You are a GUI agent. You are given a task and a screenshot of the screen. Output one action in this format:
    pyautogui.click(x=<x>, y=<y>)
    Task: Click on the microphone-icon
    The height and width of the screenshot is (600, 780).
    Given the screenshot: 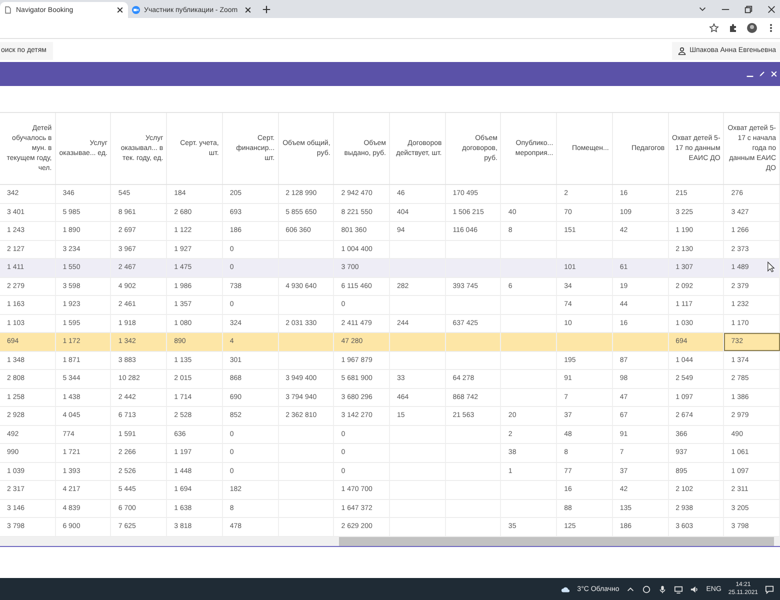 What is the action you would take?
    pyautogui.click(x=663, y=589)
    